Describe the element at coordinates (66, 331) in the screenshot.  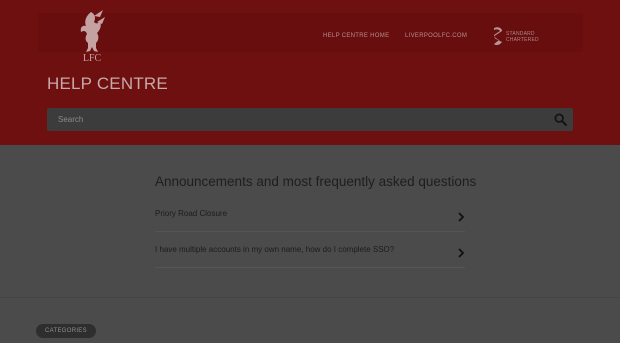
I see `categories-tab: CATEGORIES` at that location.